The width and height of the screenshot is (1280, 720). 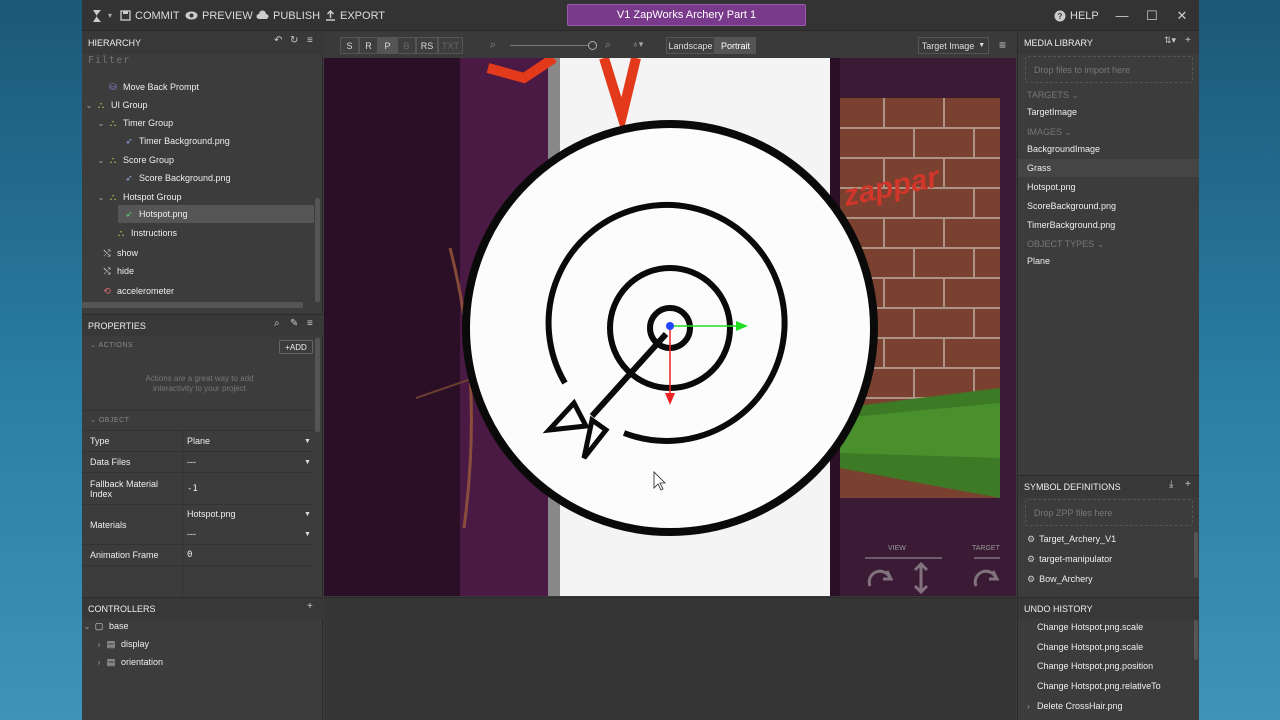 What do you see at coordinates (1108, 43) in the screenshot?
I see `media-library-header: MEDIA LIBRARY ⇅▾ +` at bounding box center [1108, 43].